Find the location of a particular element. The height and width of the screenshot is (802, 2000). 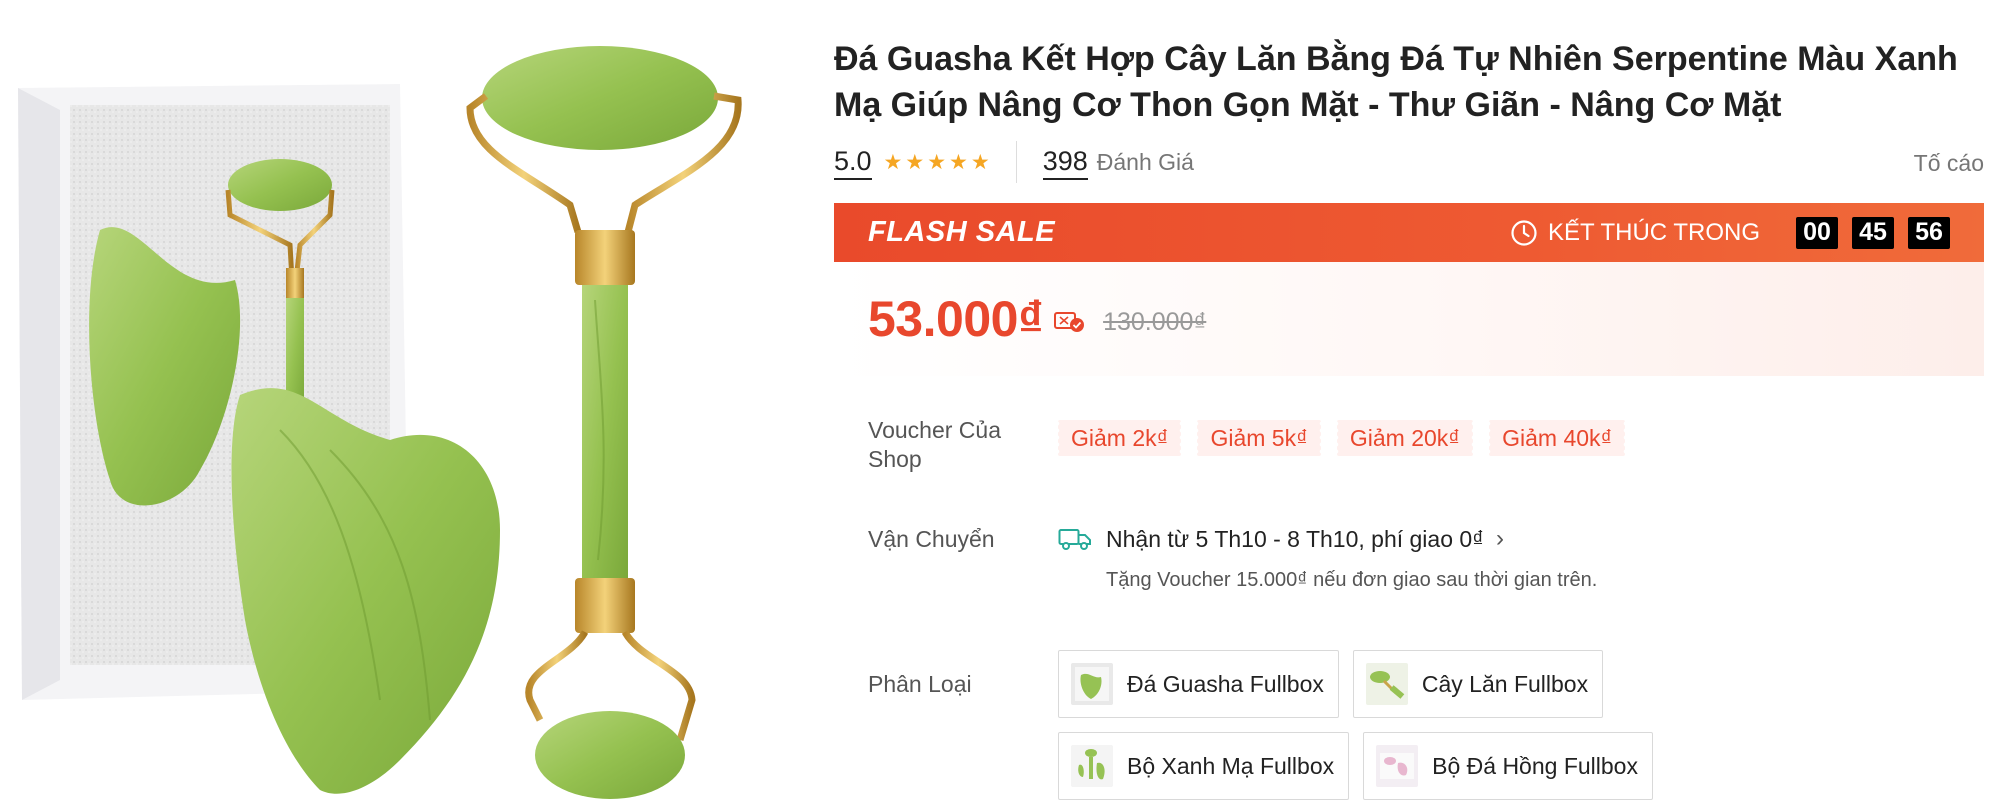

variant-option-label: Bộ Xanh Mạ Fullbox is located at coordinates (1231, 765).